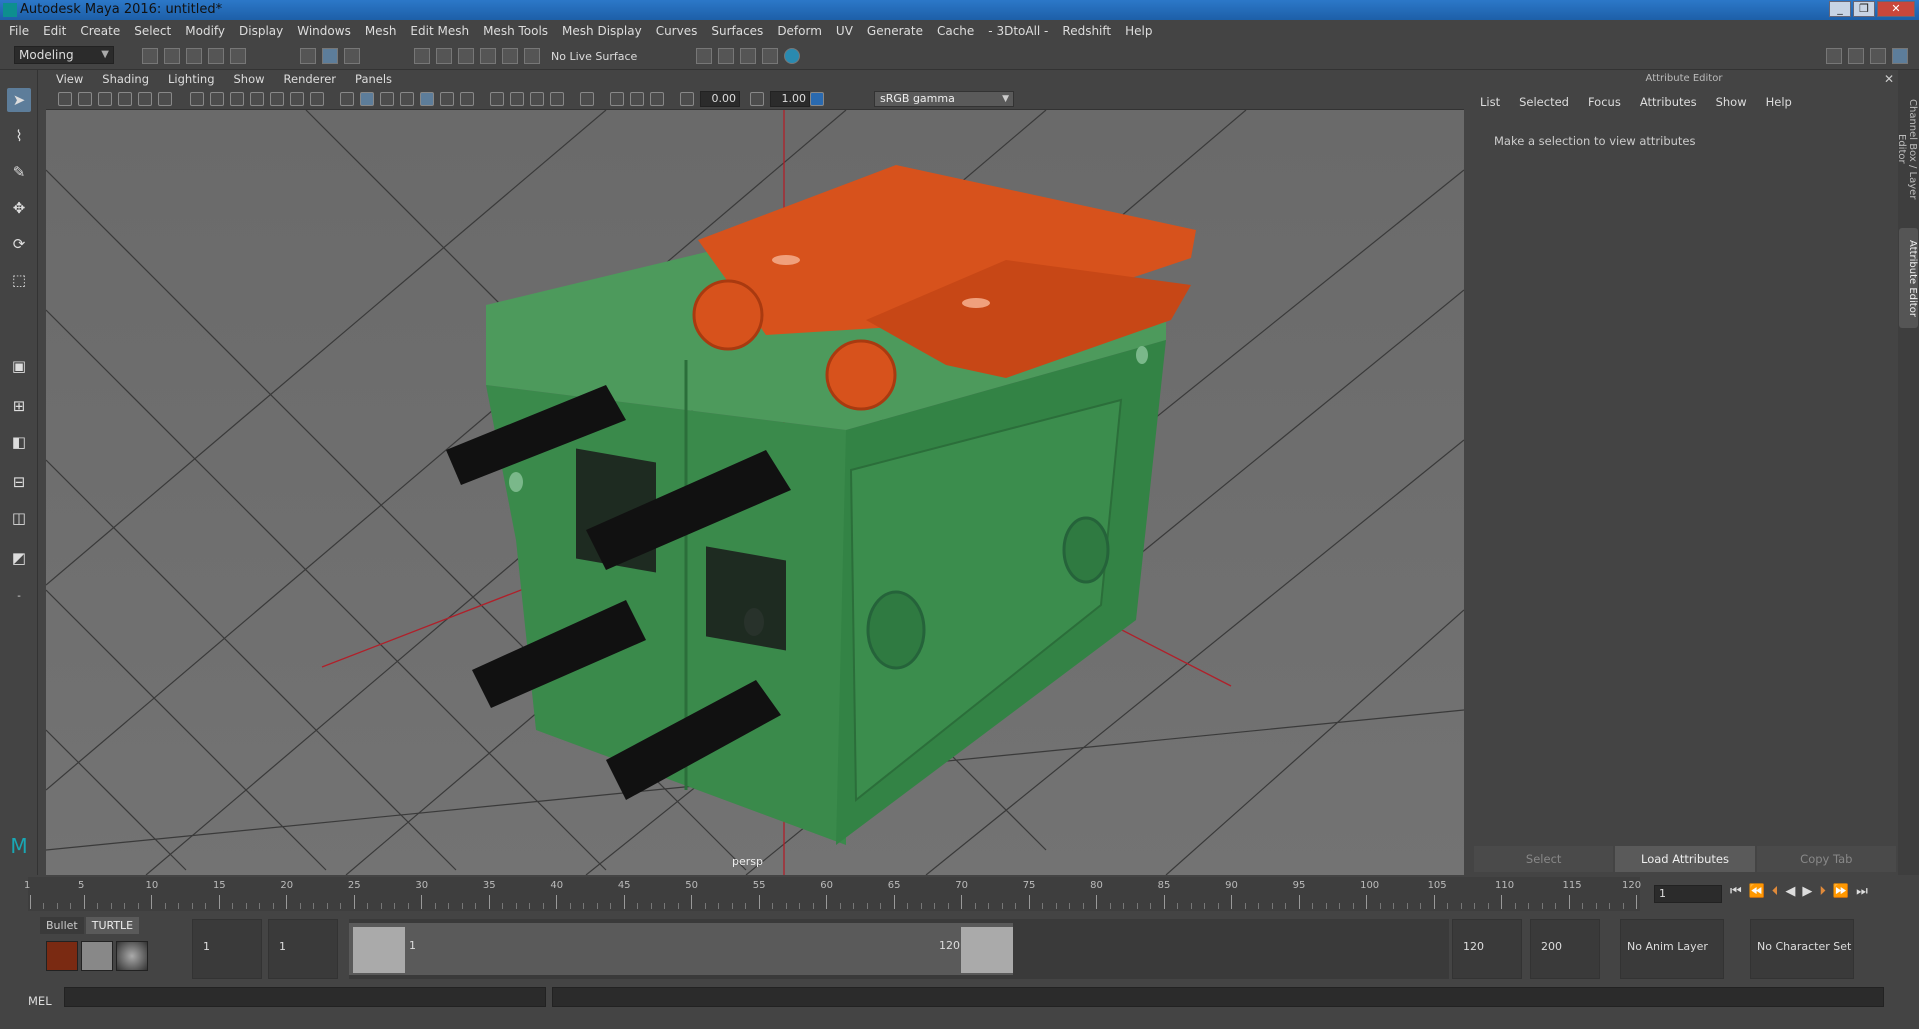 The image size is (1919, 1029). What do you see at coordinates (347, 99) in the screenshot?
I see `wireframe-icon` at bounding box center [347, 99].